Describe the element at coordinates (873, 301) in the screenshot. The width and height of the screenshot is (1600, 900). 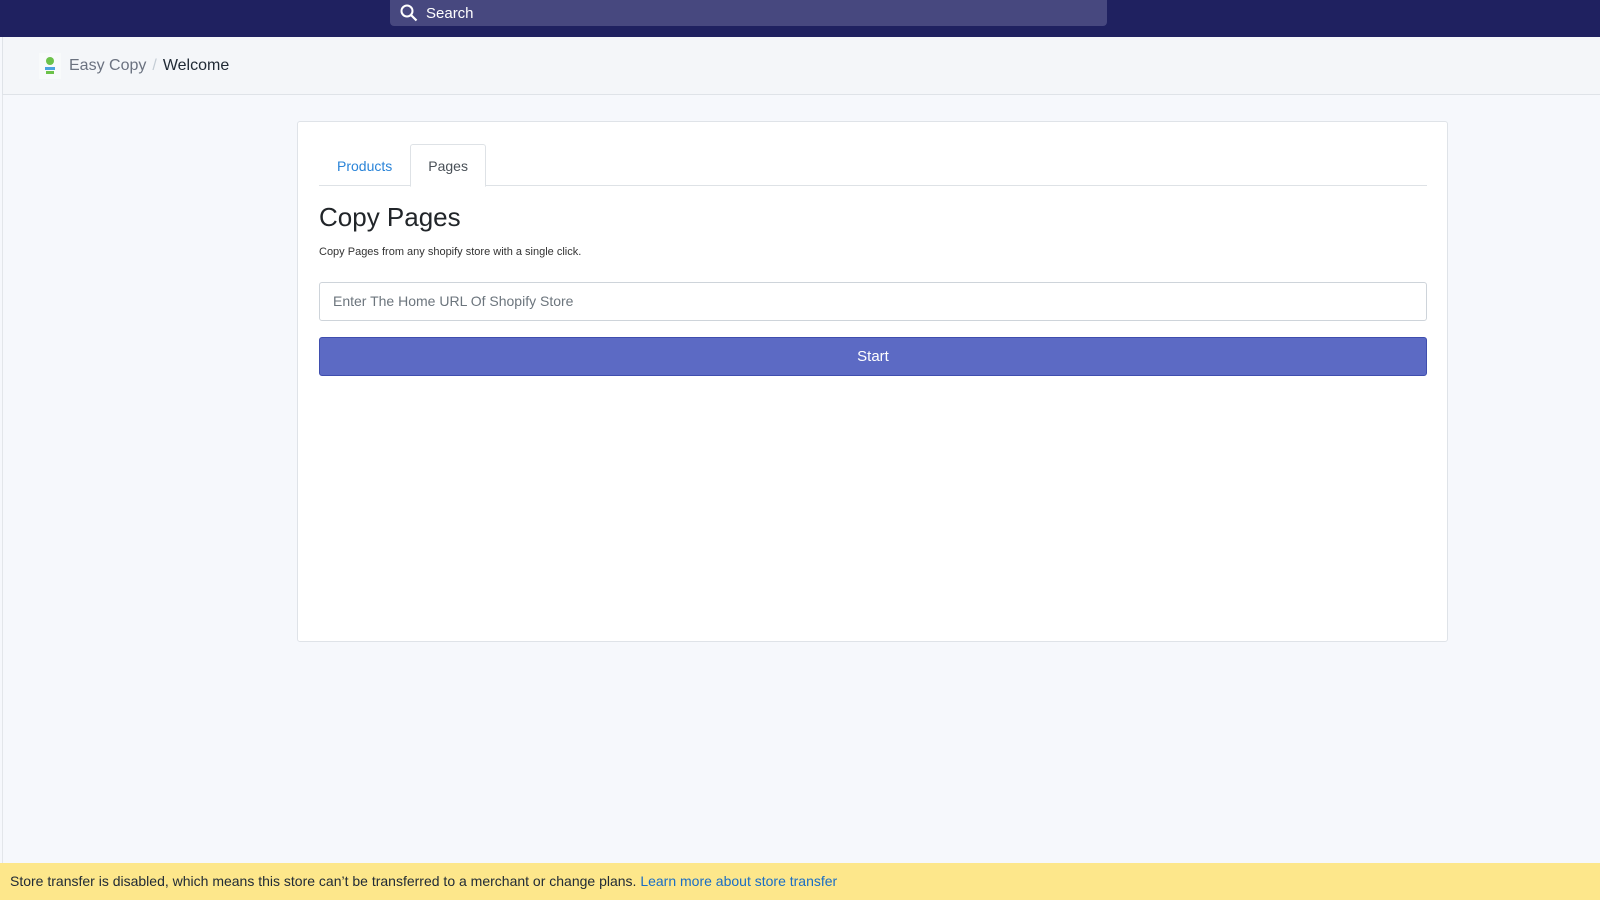
I see `store-url-input: Enter The Home URL Of Shopify Store` at that location.